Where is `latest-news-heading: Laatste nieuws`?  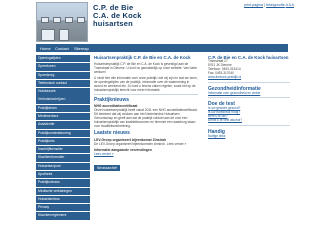 latest-news-heading: Laatste nieuws is located at coordinates (112, 133).